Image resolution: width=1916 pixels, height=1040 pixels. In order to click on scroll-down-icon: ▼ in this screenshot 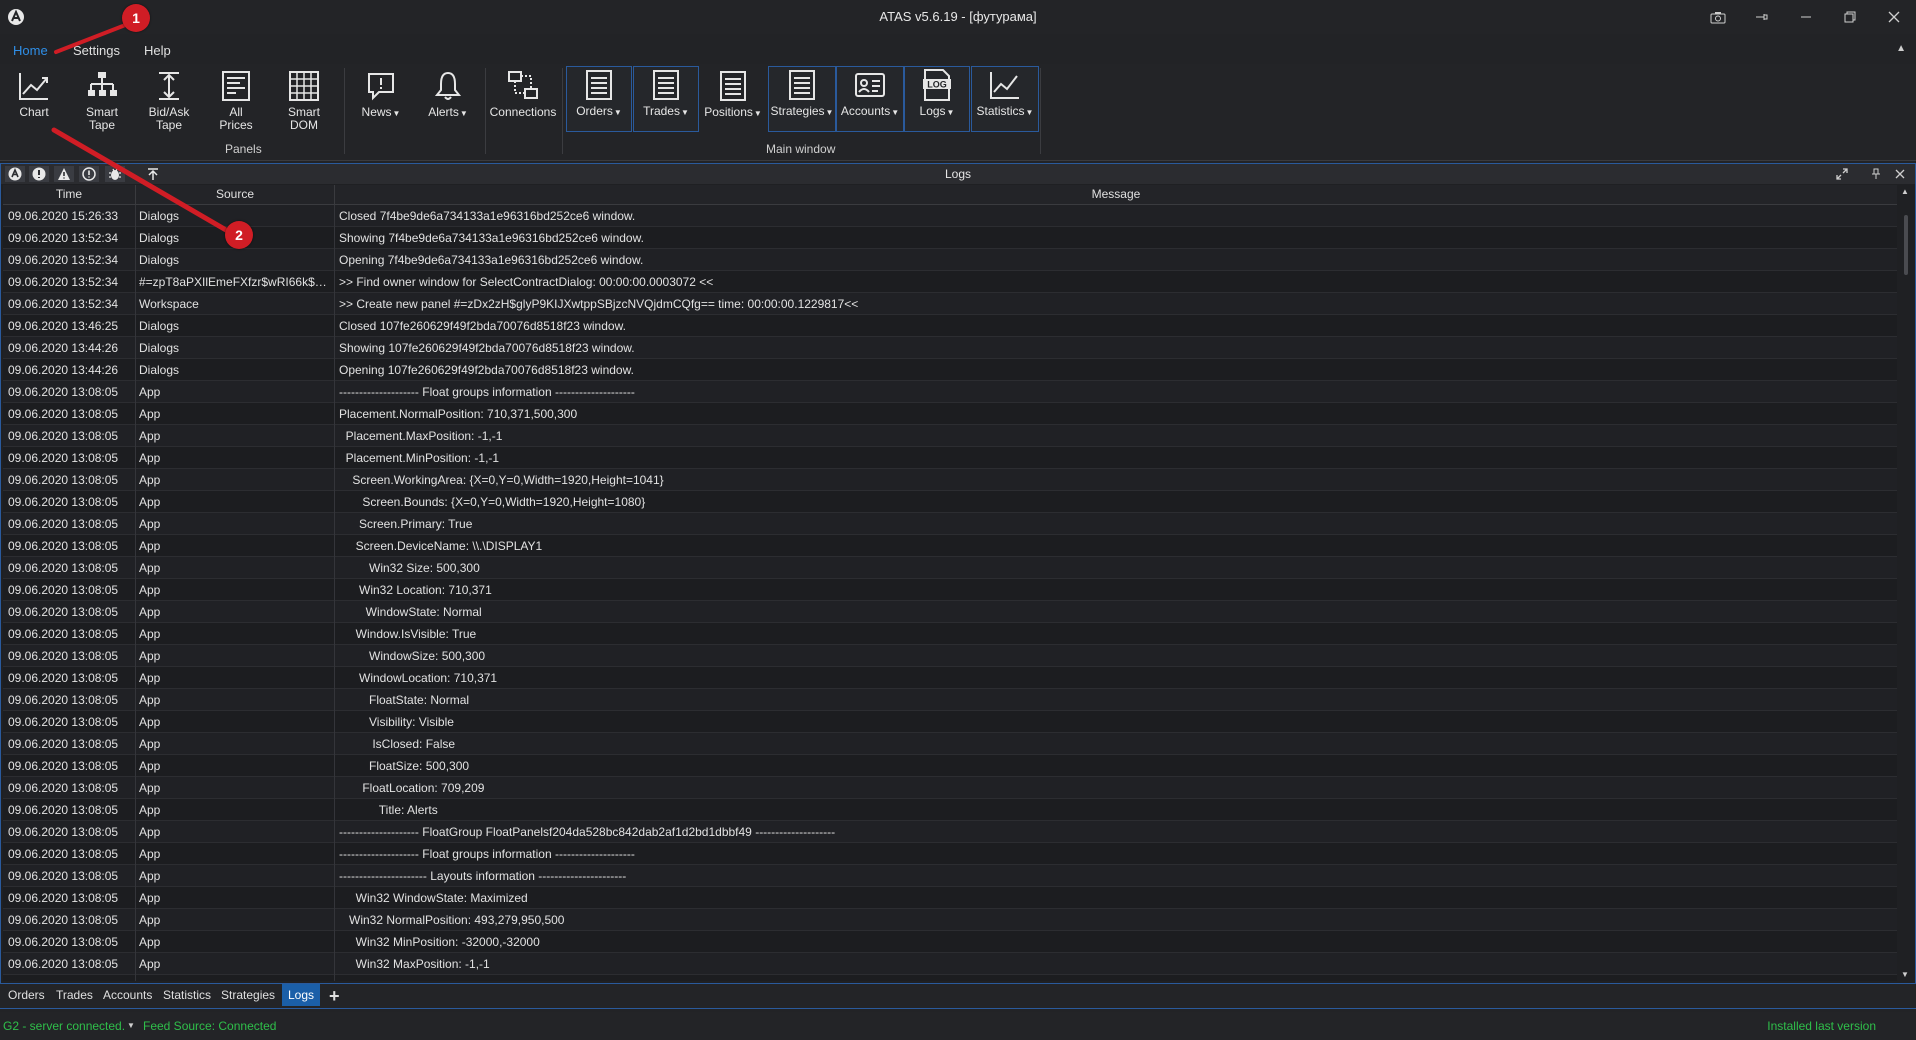, I will do `click(1905, 974)`.